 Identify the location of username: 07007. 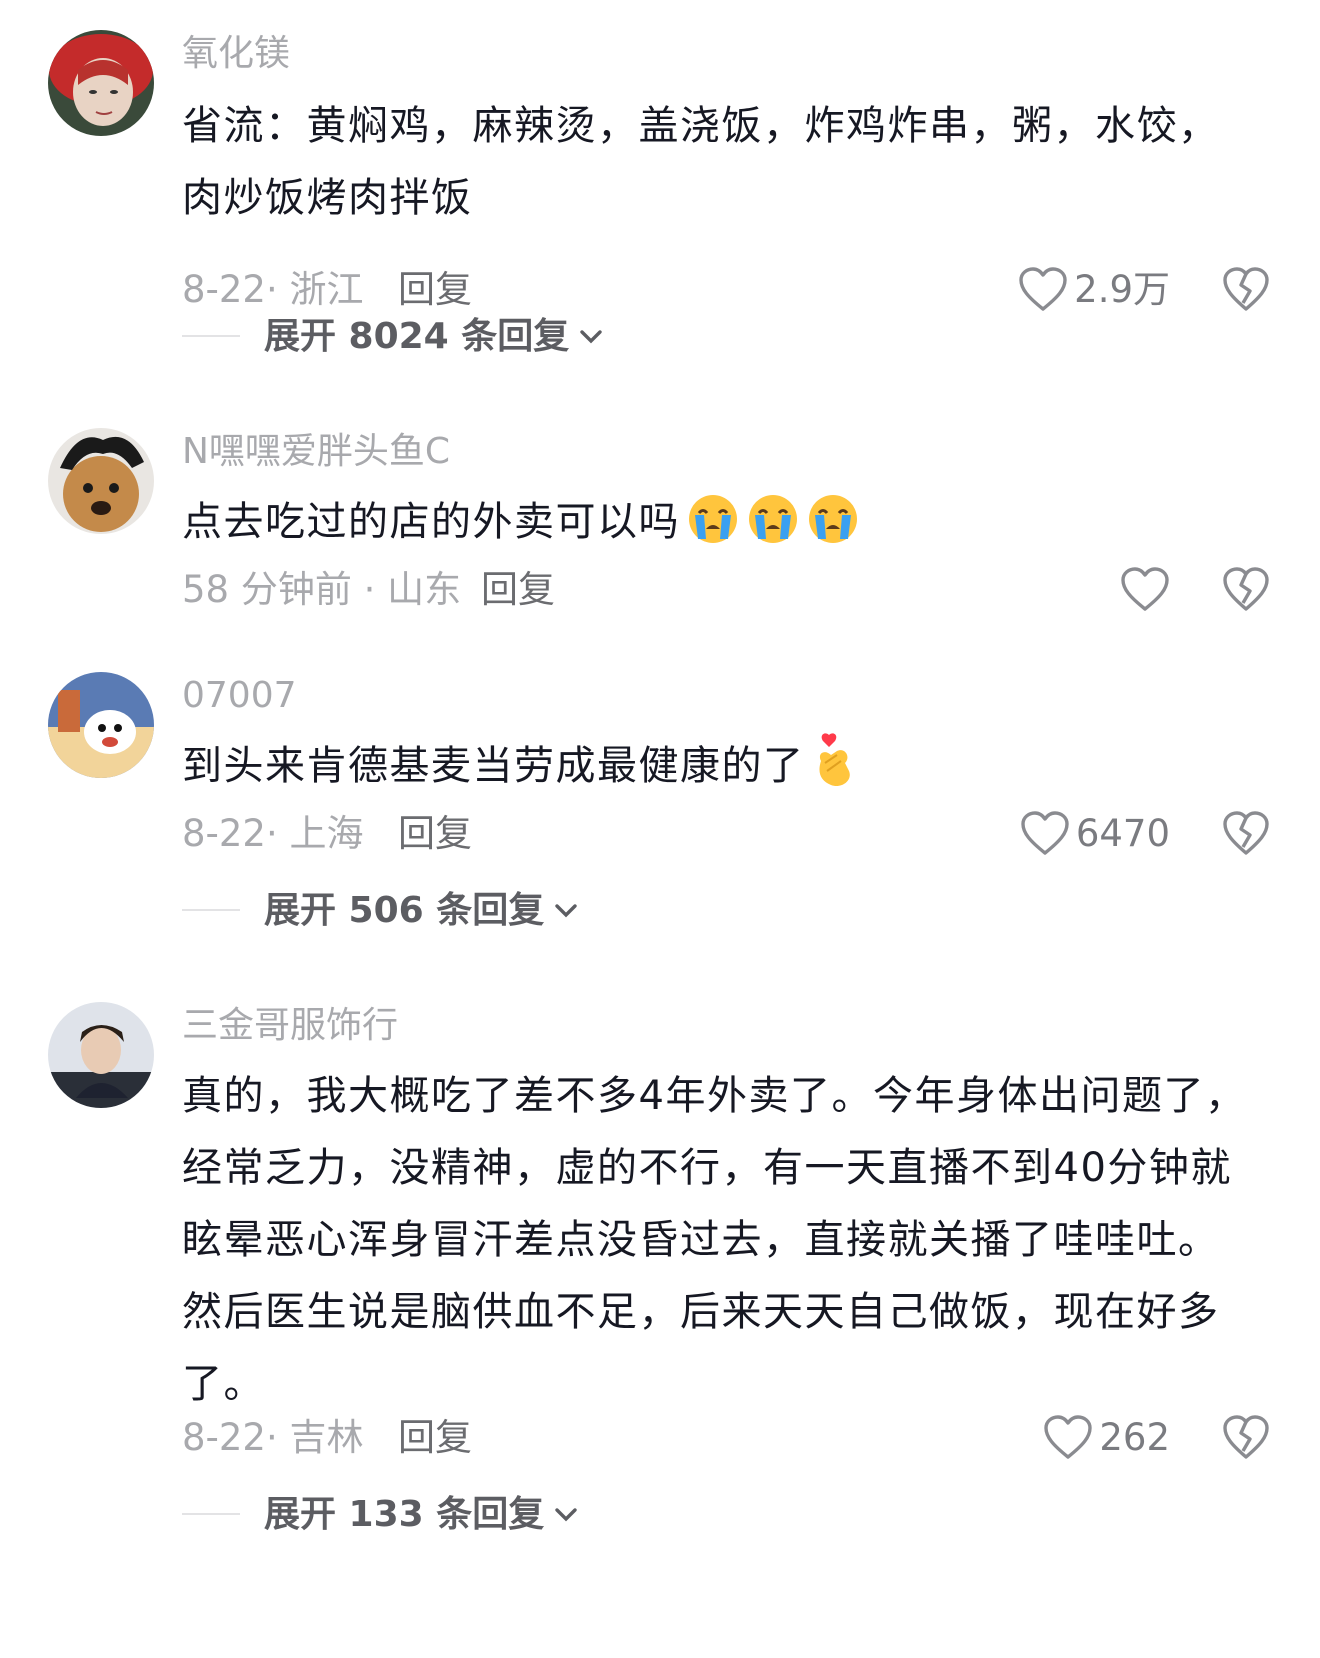
(239, 696).